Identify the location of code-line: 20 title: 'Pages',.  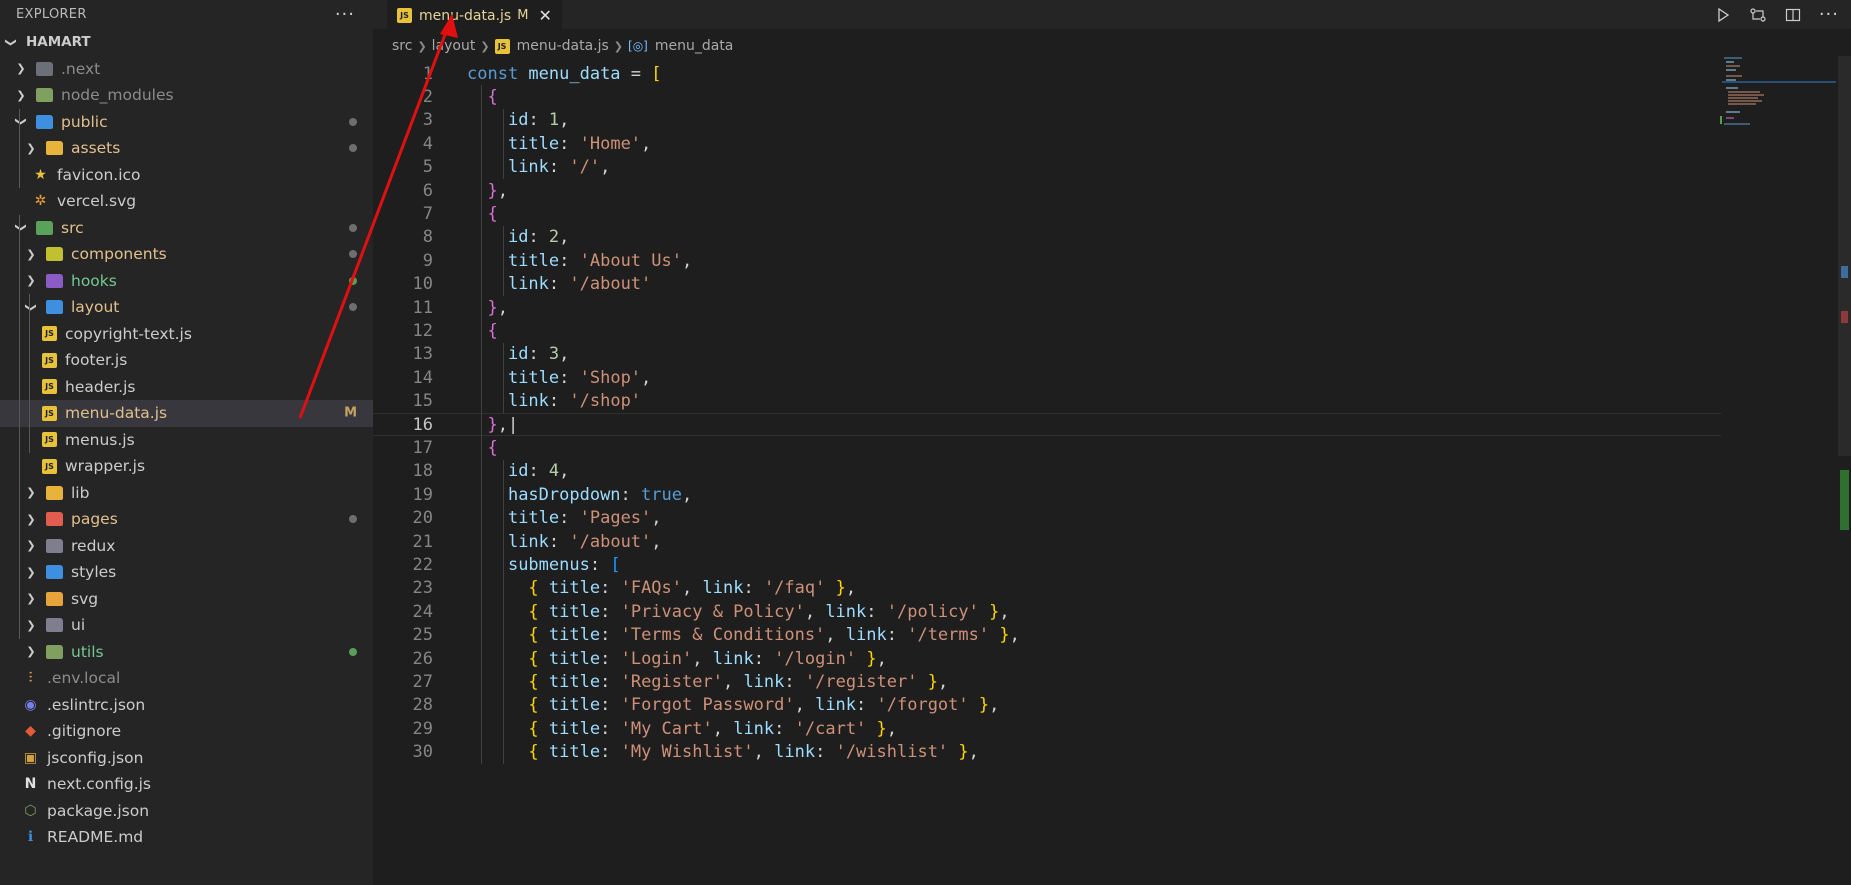
(1047, 518).